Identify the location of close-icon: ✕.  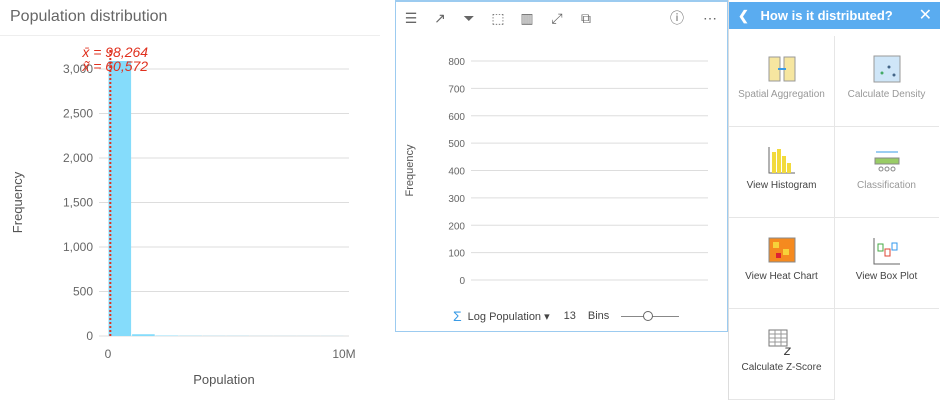
(925, 15).